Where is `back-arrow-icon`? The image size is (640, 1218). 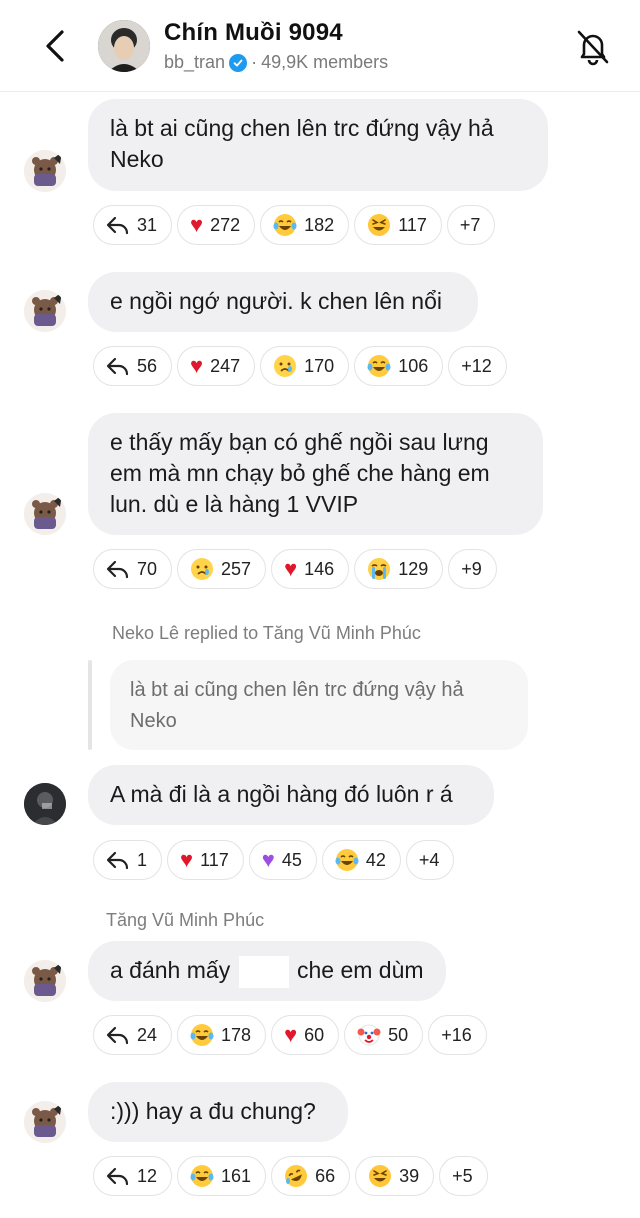
back-arrow-icon is located at coordinates (55, 46).